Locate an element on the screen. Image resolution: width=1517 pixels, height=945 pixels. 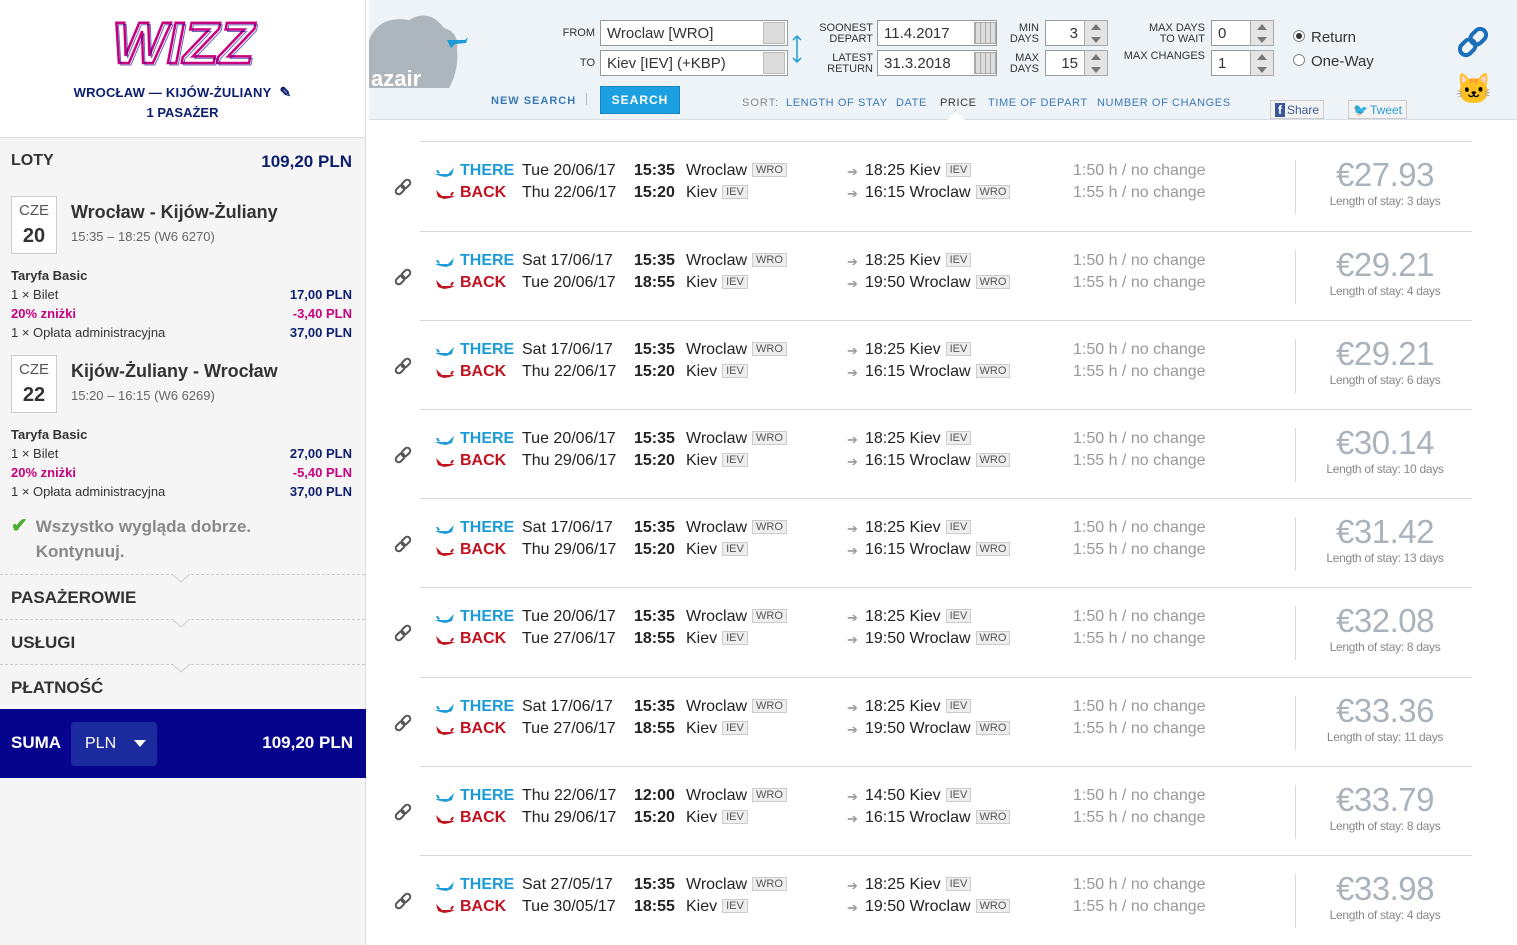
sort-price: PRICE is located at coordinates (958, 103).